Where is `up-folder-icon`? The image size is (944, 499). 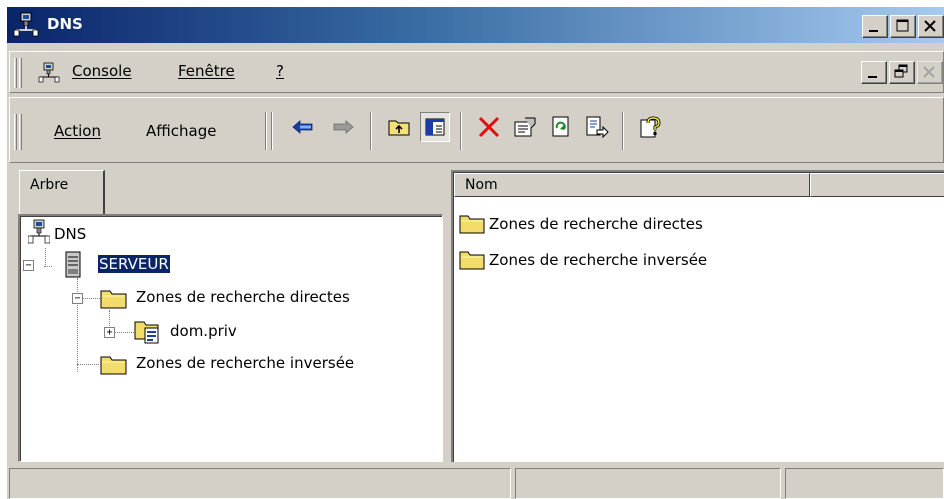
up-folder-icon is located at coordinates (399, 128).